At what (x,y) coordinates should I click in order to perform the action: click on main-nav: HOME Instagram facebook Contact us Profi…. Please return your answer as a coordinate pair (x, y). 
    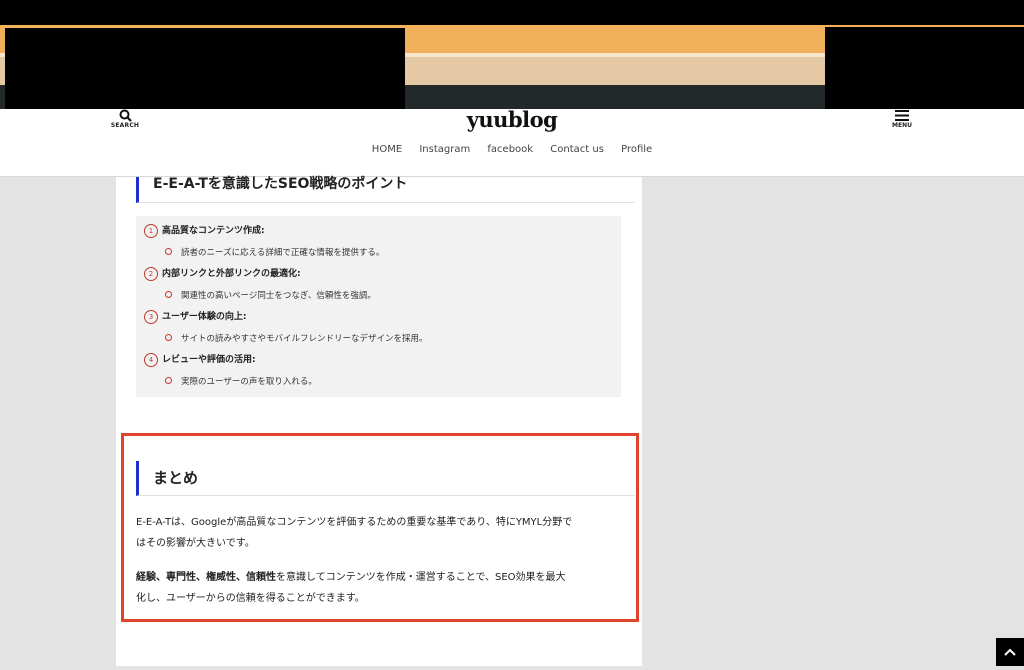
    Looking at the image, I should click on (512, 149).